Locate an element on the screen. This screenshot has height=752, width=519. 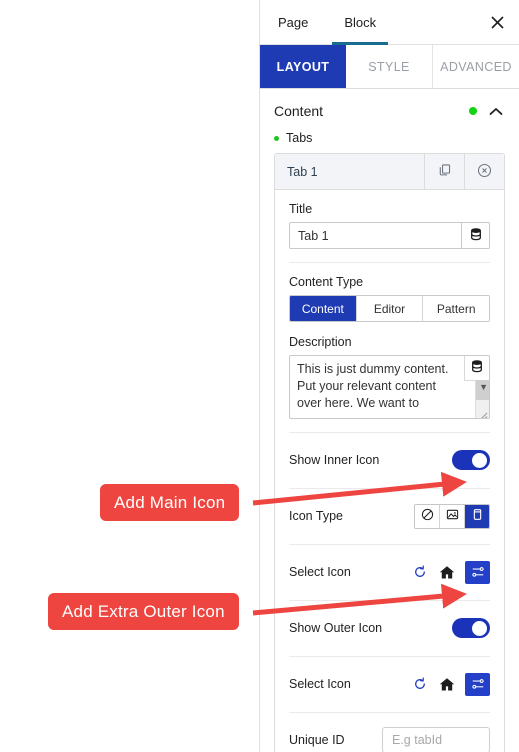
close-panel-button is located at coordinates (497, 22).